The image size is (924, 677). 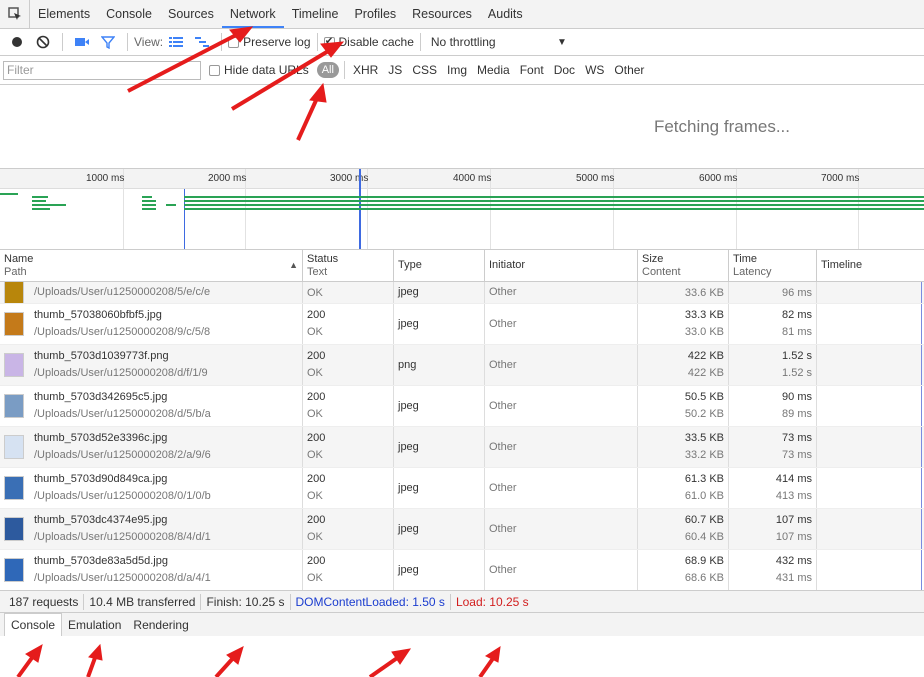 What do you see at coordinates (94, 625) in the screenshot?
I see `drawer-tab-emulation: Emulation` at bounding box center [94, 625].